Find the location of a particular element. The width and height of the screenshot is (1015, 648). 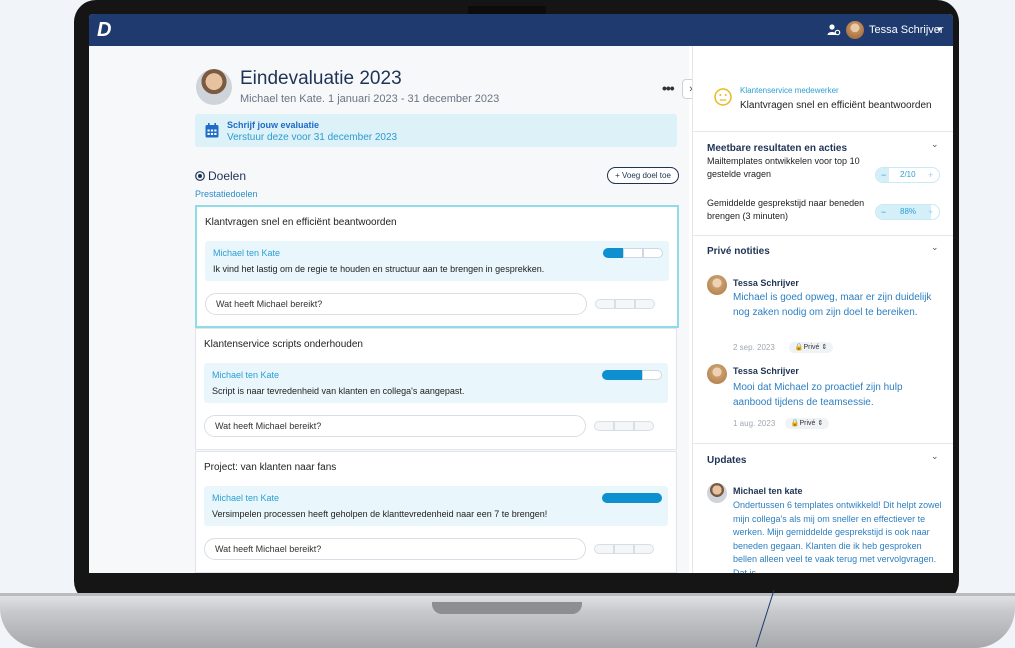

app-logo: D is located at coordinates (104, 30).